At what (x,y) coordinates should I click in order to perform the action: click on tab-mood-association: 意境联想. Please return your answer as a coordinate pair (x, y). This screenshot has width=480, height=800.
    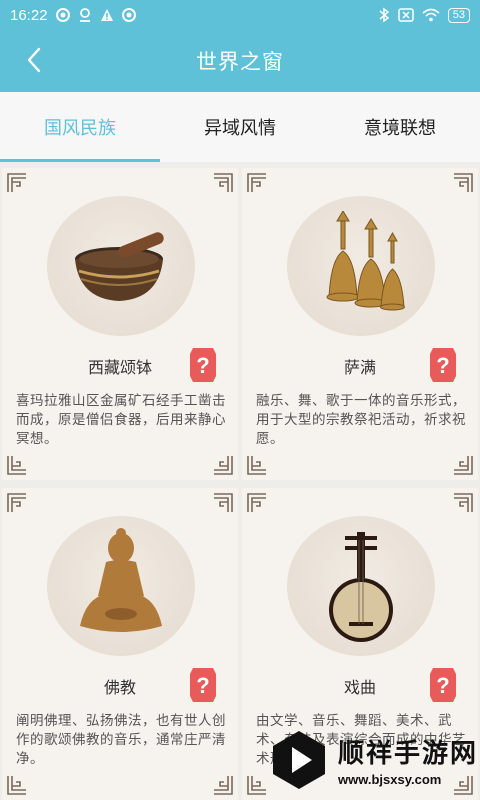
    Looking at the image, I should click on (400, 127).